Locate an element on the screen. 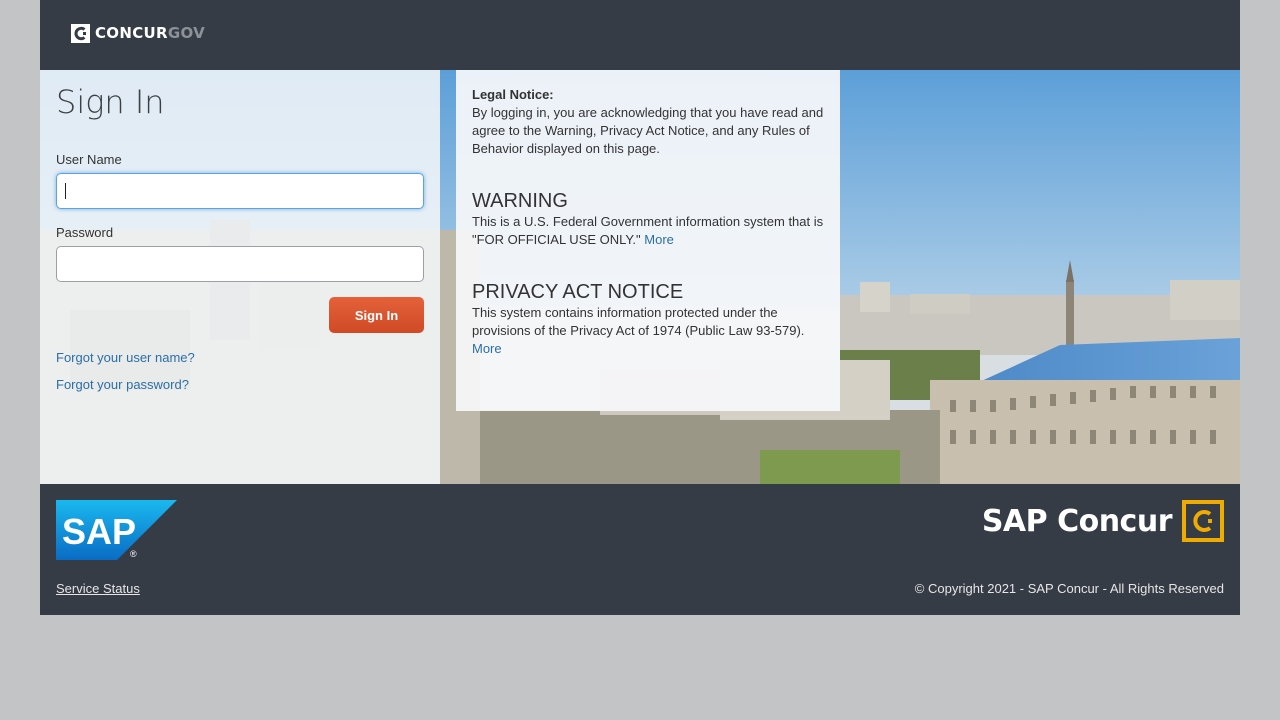 The width and height of the screenshot is (1280, 720). forgot-password-link: Forgot your password? is located at coordinates (122, 384).